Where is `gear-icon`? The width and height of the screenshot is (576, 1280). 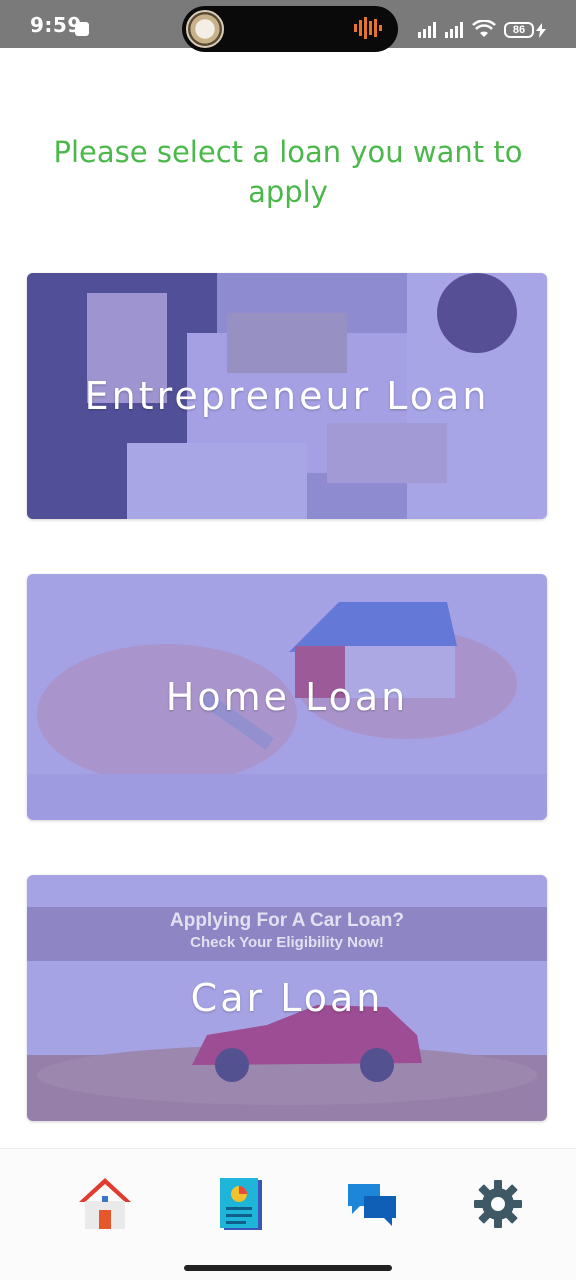 gear-icon is located at coordinates (498, 1204).